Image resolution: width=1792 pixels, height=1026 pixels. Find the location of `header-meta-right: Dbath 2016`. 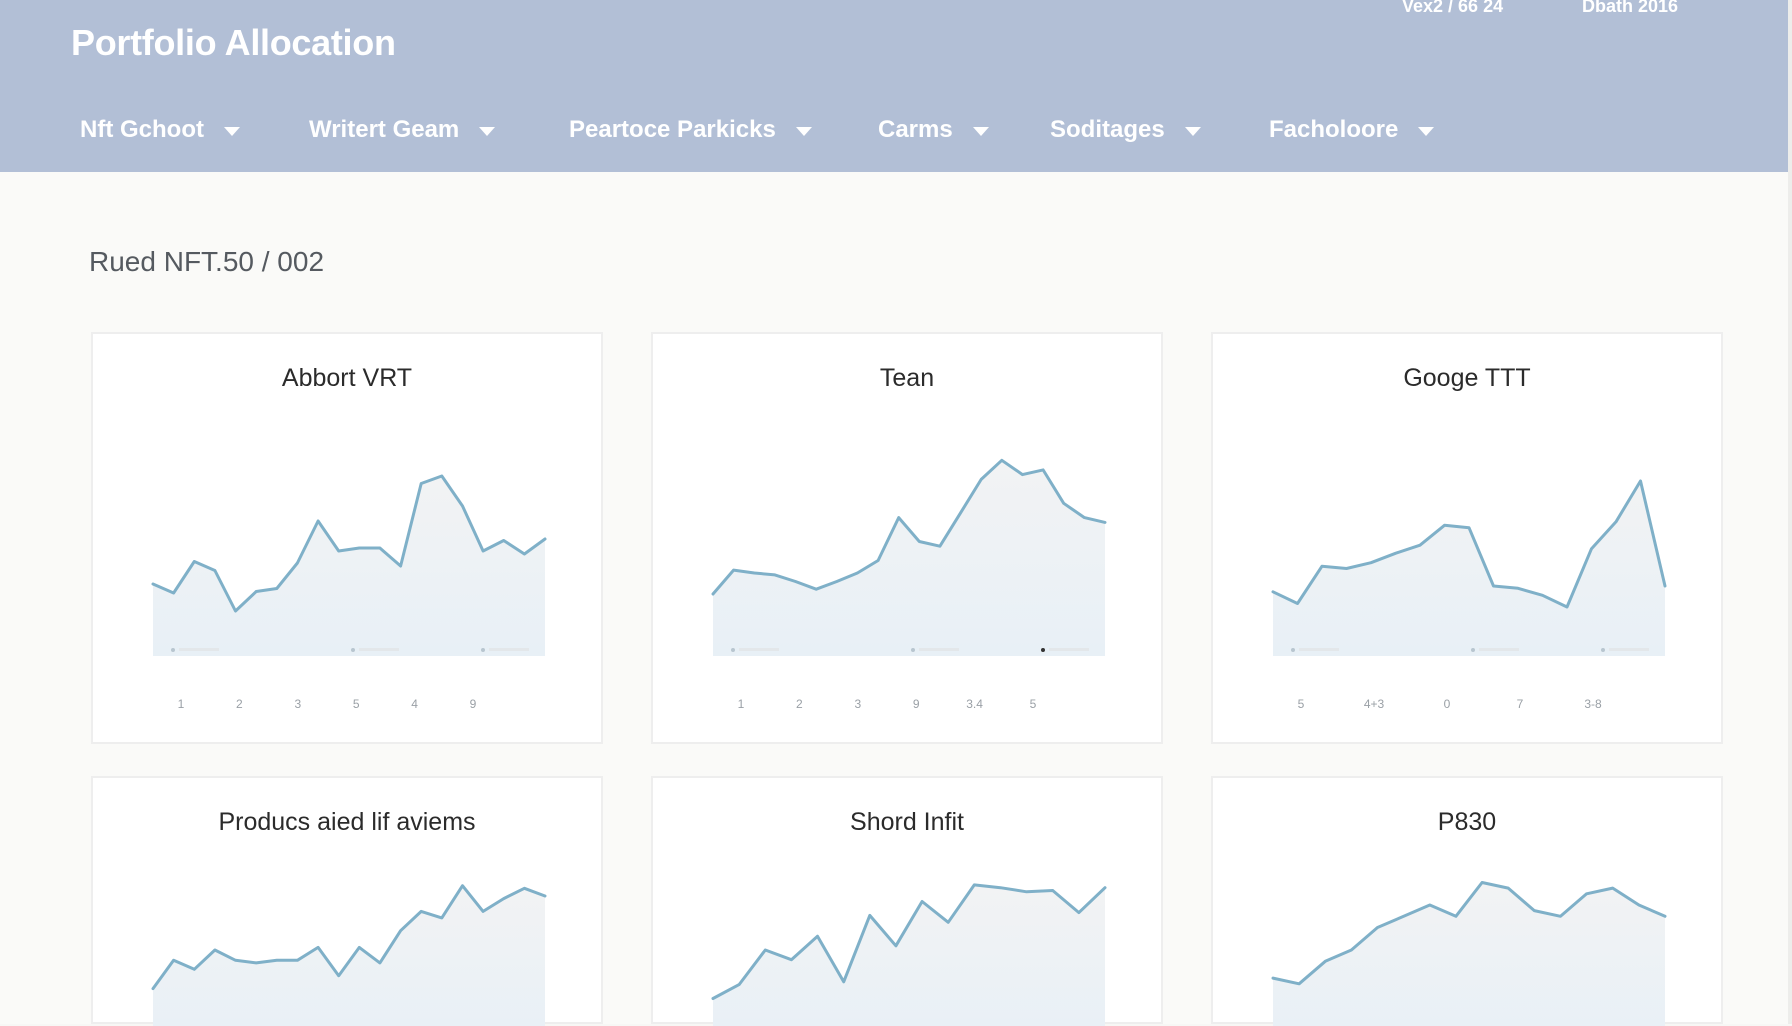

header-meta-right: Dbath 2016 is located at coordinates (1630, 8).